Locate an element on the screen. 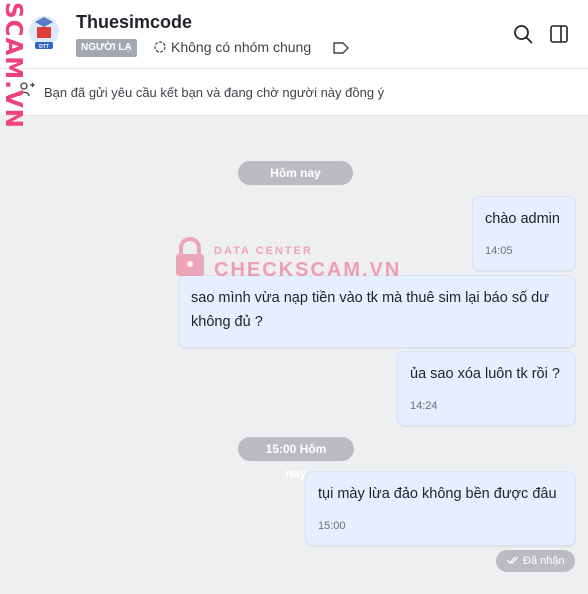 The width and height of the screenshot is (588, 594). tag-icon is located at coordinates (341, 48).